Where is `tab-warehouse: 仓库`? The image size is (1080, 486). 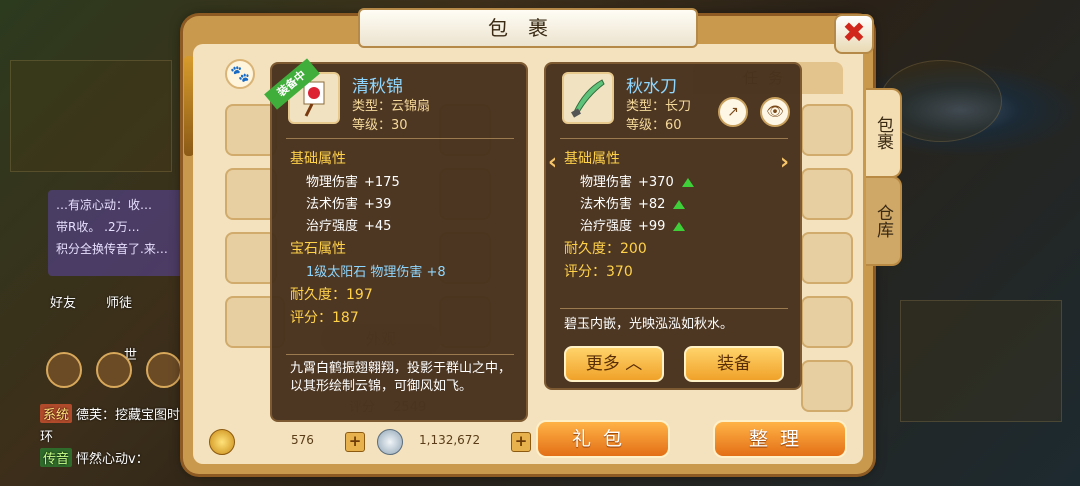
tab-warehouse: 仓库 is located at coordinates (884, 221).